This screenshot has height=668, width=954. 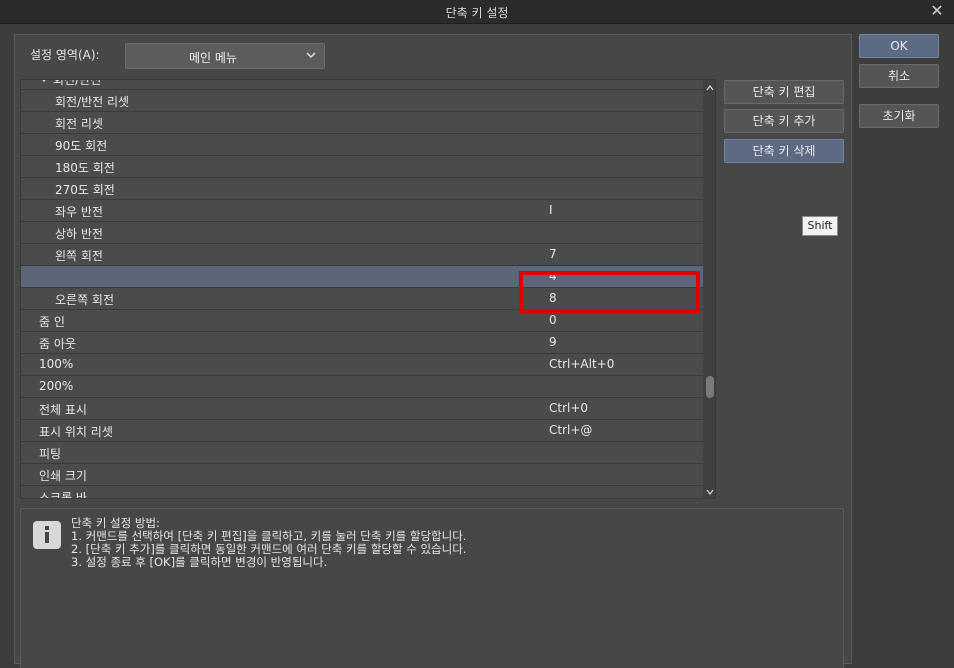 What do you see at coordinates (362, 453) in the screenshot?
I see `list-item: 피팅` at bounding box center [362, 453].